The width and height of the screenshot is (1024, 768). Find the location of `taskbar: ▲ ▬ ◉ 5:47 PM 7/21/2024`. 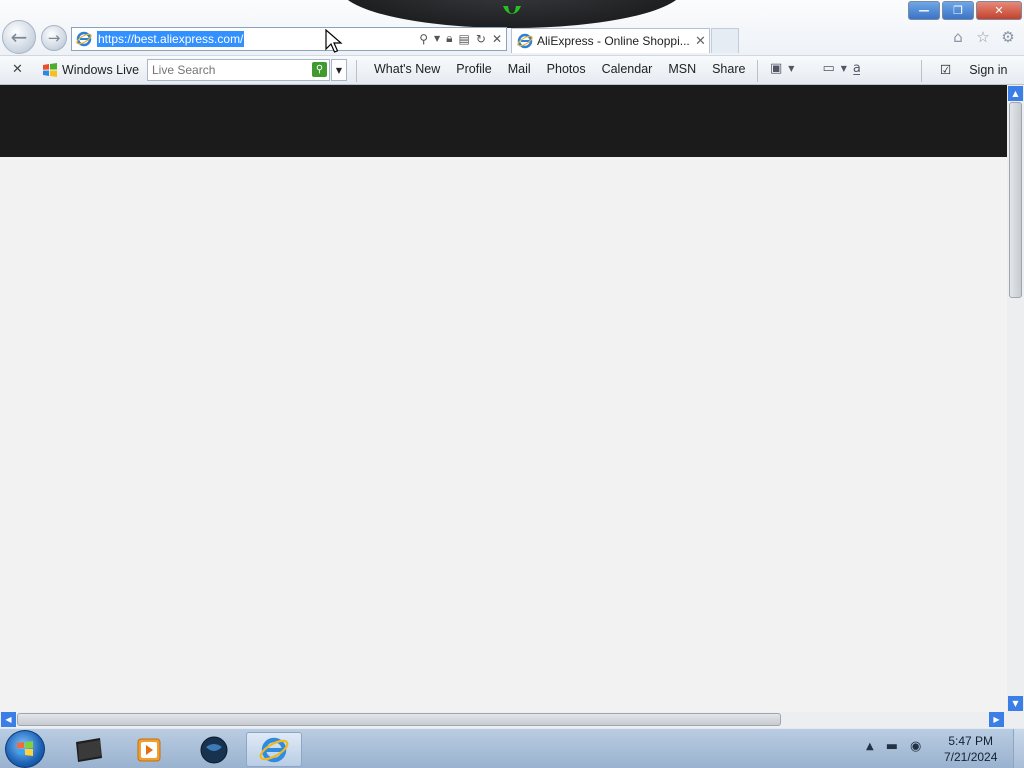

taskbar: ▲ ▬ ◉ 5:47 PM 7/21/2024 is located at coordinates (512, 748).